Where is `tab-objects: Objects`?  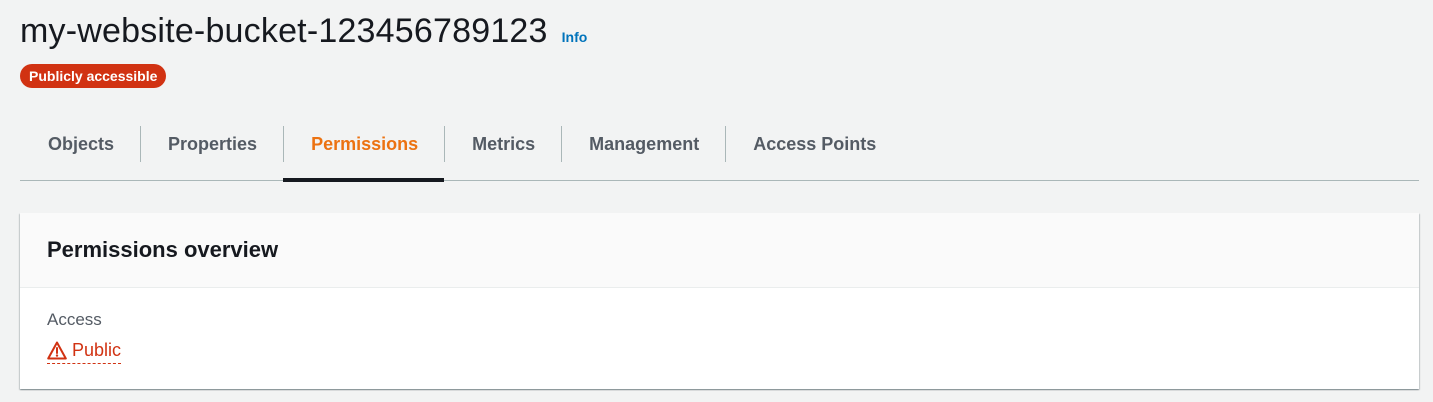 tab-objects: Objects is located at coordinates (80, 144).